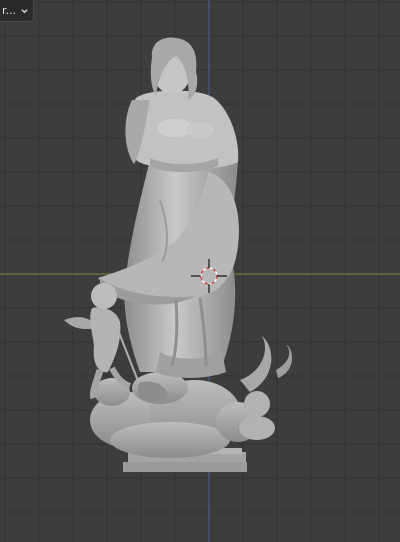  I want to click on statue-crescent, so click(256, 364).